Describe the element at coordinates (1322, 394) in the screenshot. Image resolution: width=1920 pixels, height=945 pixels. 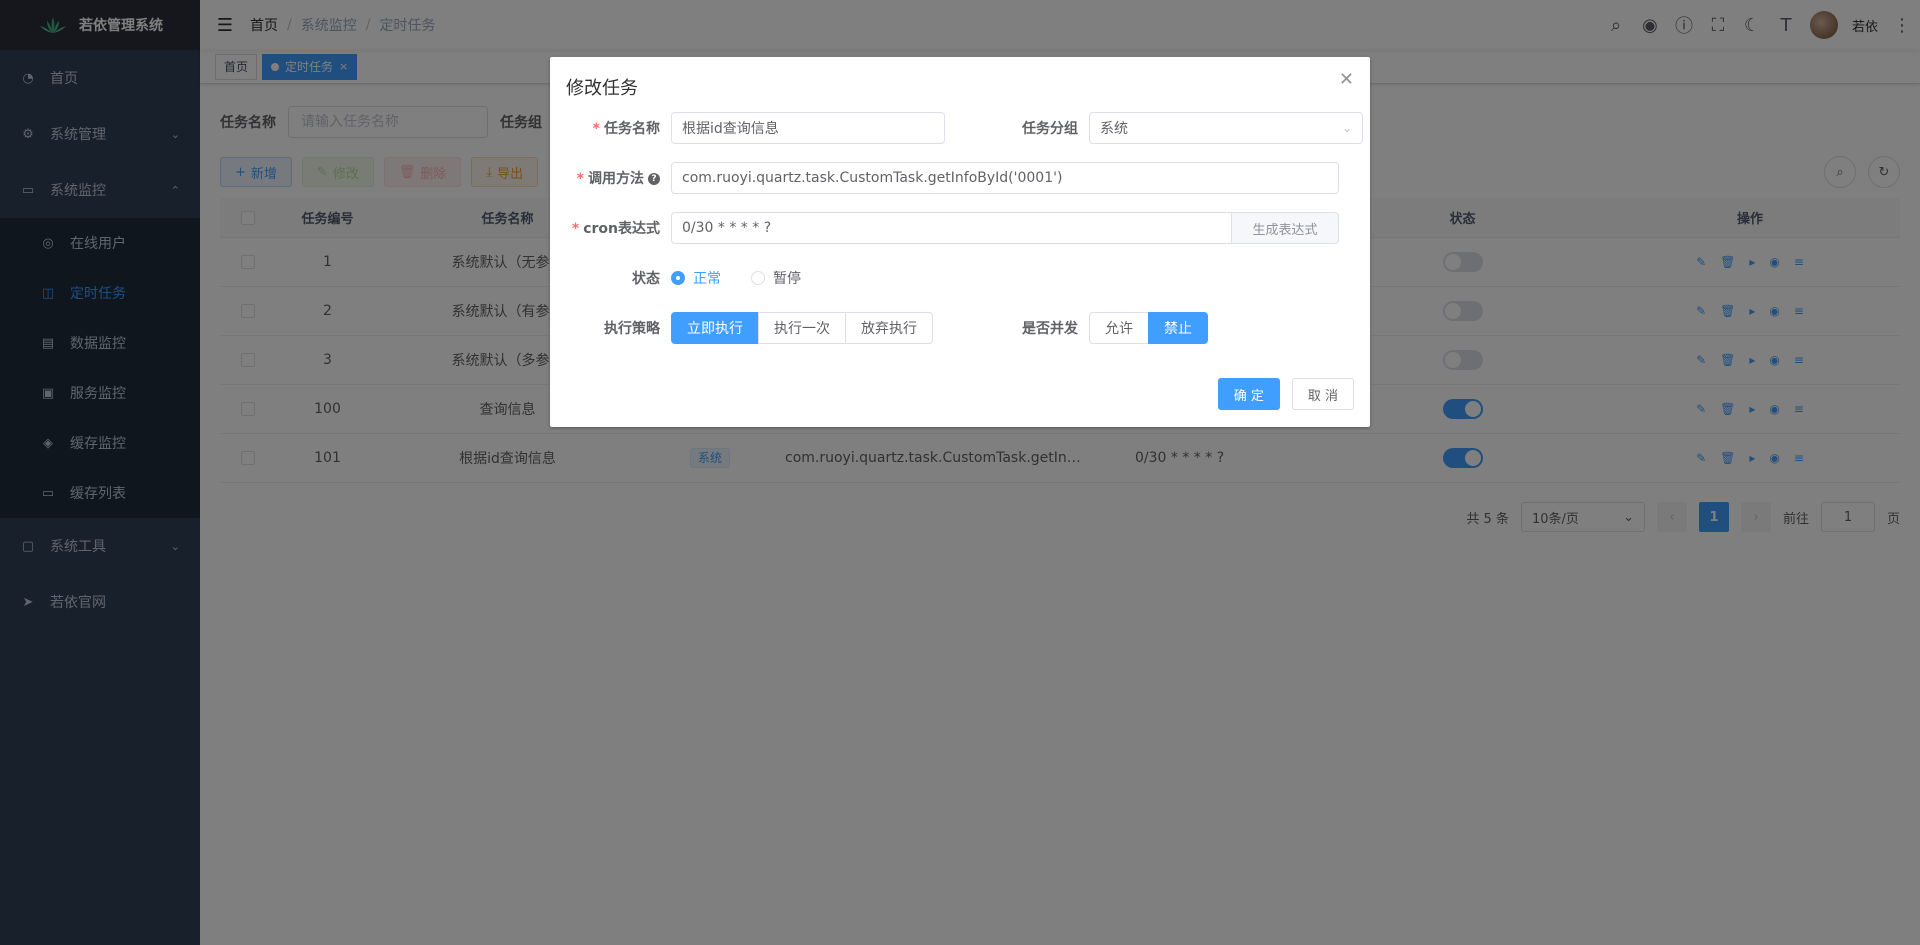
I see `cancel-button: 取 消` at that location.